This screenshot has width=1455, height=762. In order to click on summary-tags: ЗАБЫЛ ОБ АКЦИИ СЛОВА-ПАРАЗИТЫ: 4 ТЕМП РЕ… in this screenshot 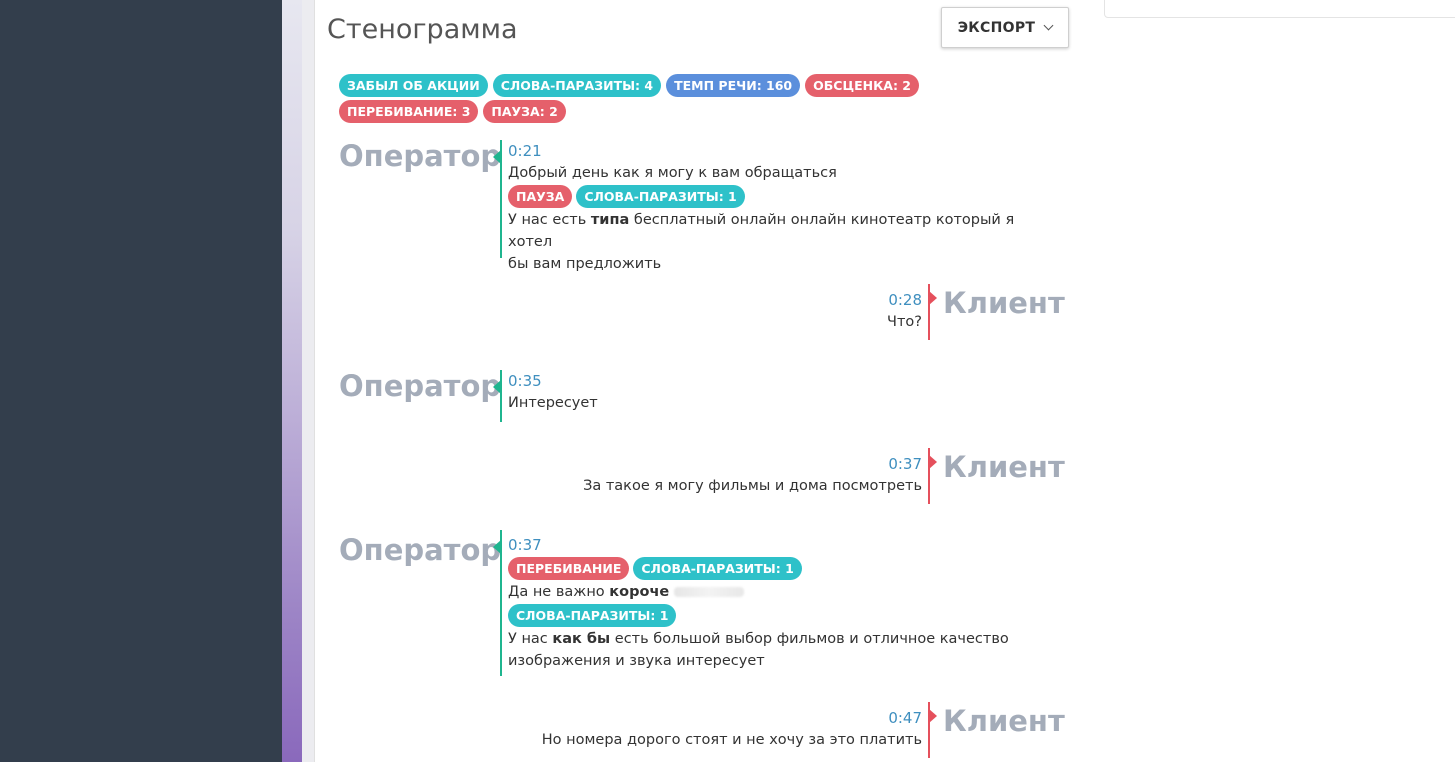, I will do `click(689, 98)`.